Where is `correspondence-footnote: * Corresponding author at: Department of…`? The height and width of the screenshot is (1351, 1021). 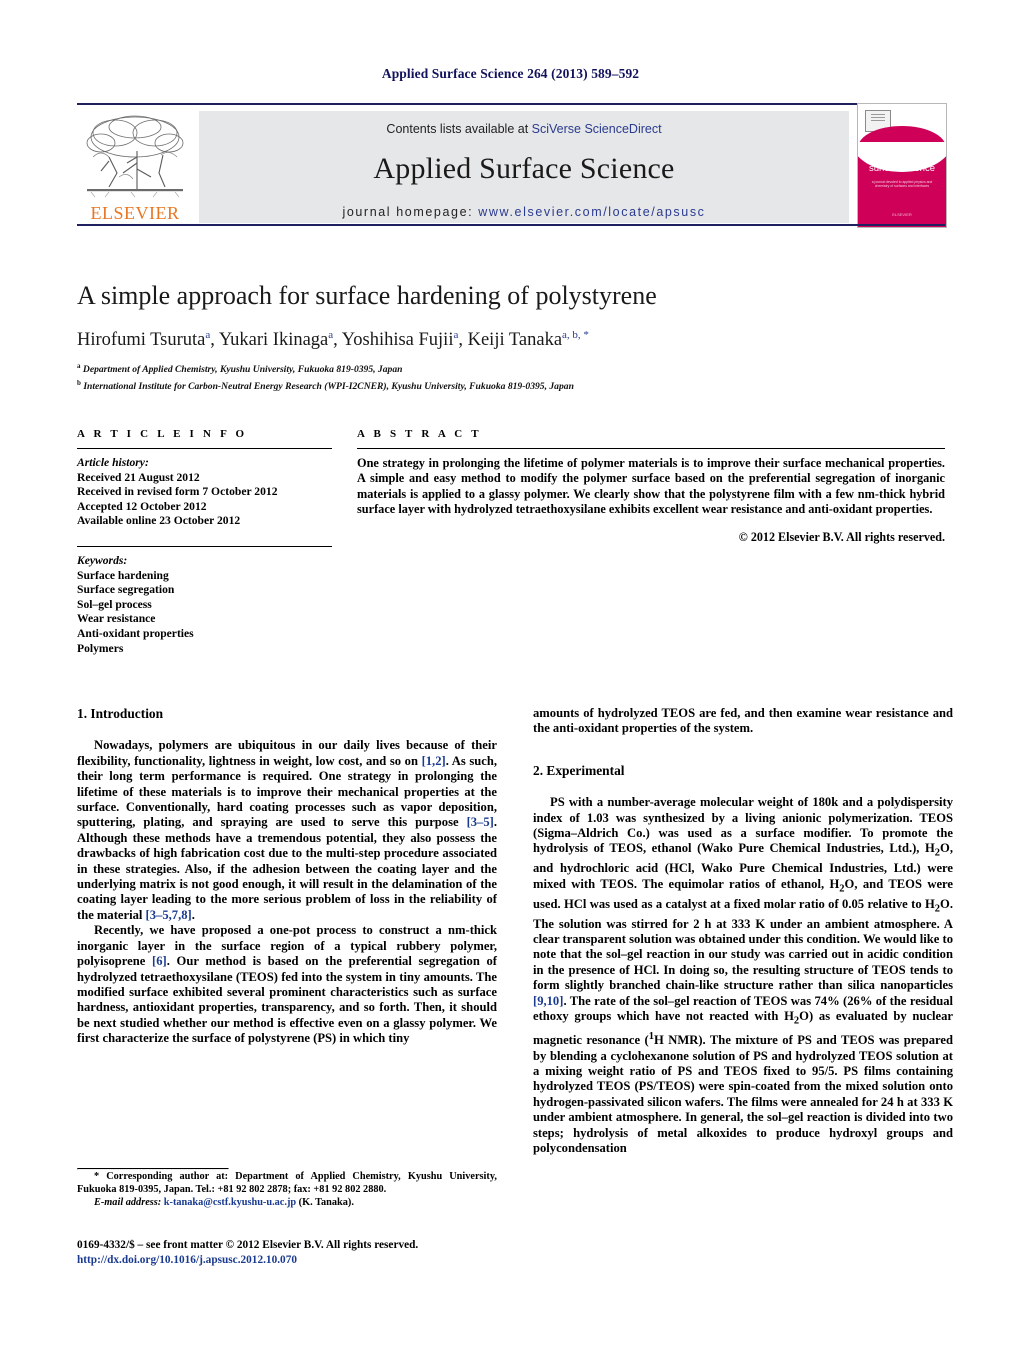 correspondence-footnote: * Corresponding author at: Department of… is located at coordinates (287, 1190).